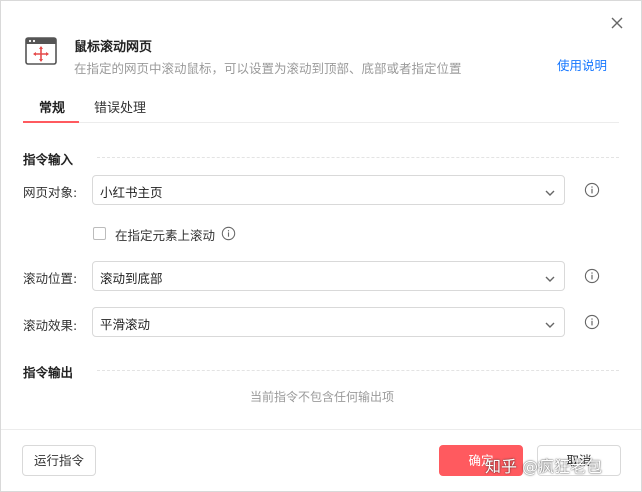 The height and width of the screenshot is (492, 642). I want to click on run-command-button: 运行指令, so click(59, 460).